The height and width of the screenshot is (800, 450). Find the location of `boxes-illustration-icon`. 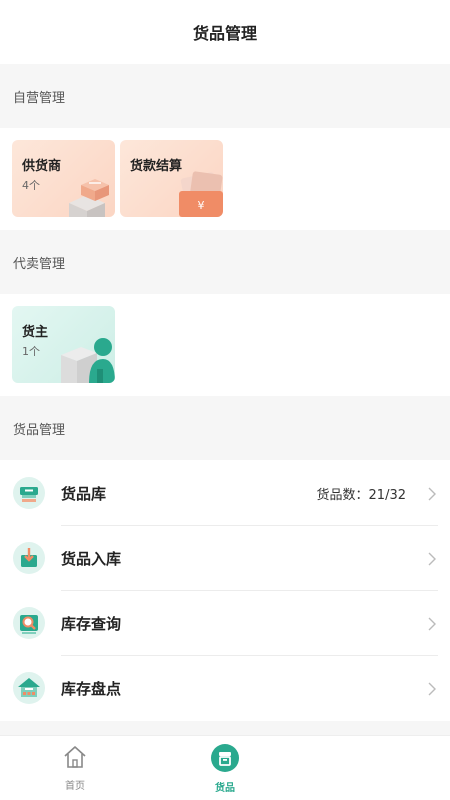

boxes-illustration-icon is located at coordinates (89, 198).